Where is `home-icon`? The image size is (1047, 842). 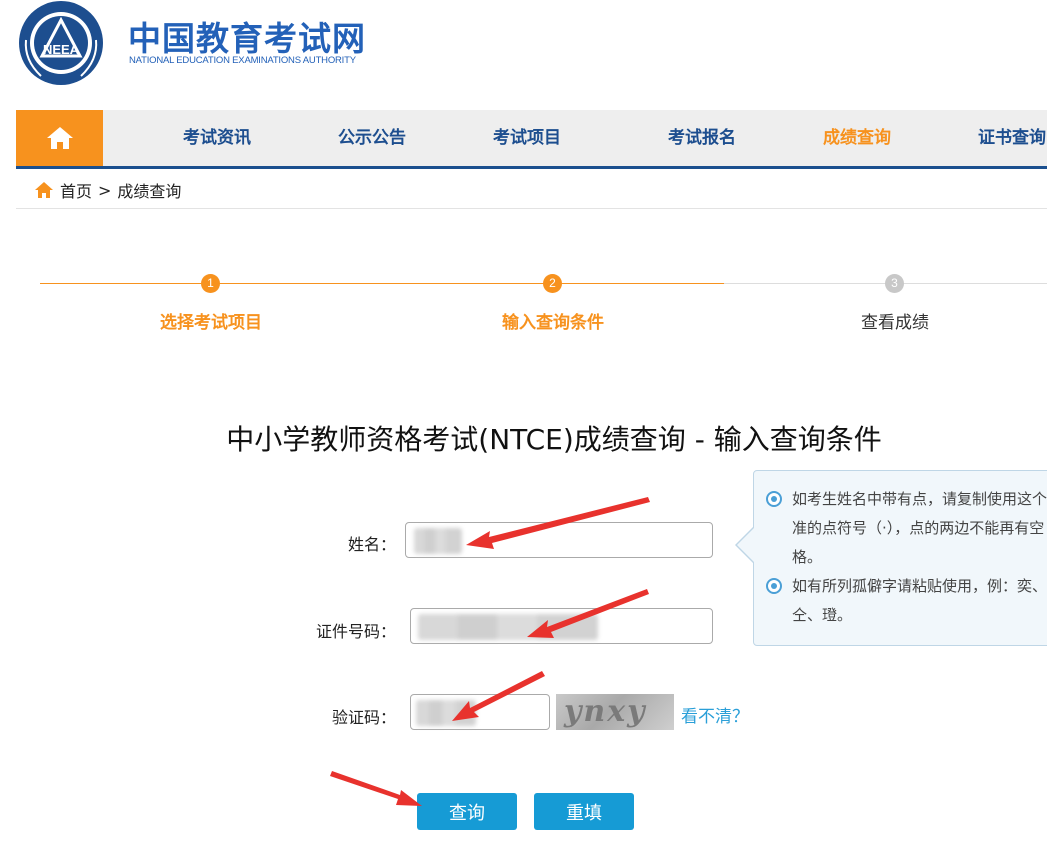 home-icon is located at coordinates (59, 138).